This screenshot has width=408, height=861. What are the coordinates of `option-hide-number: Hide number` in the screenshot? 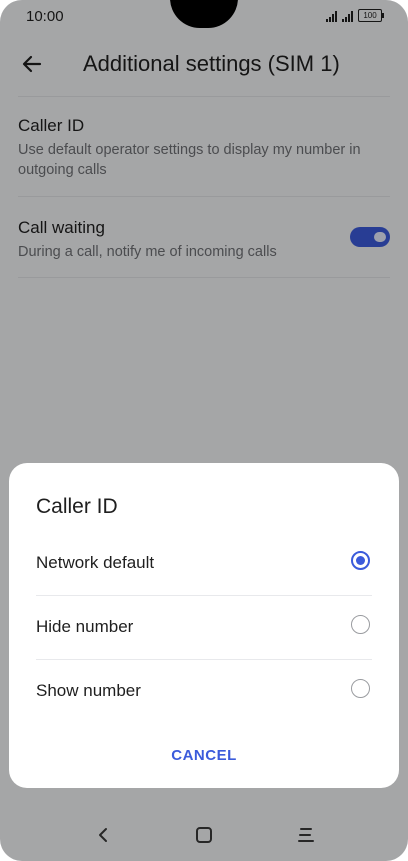 It's located at (204, 627).